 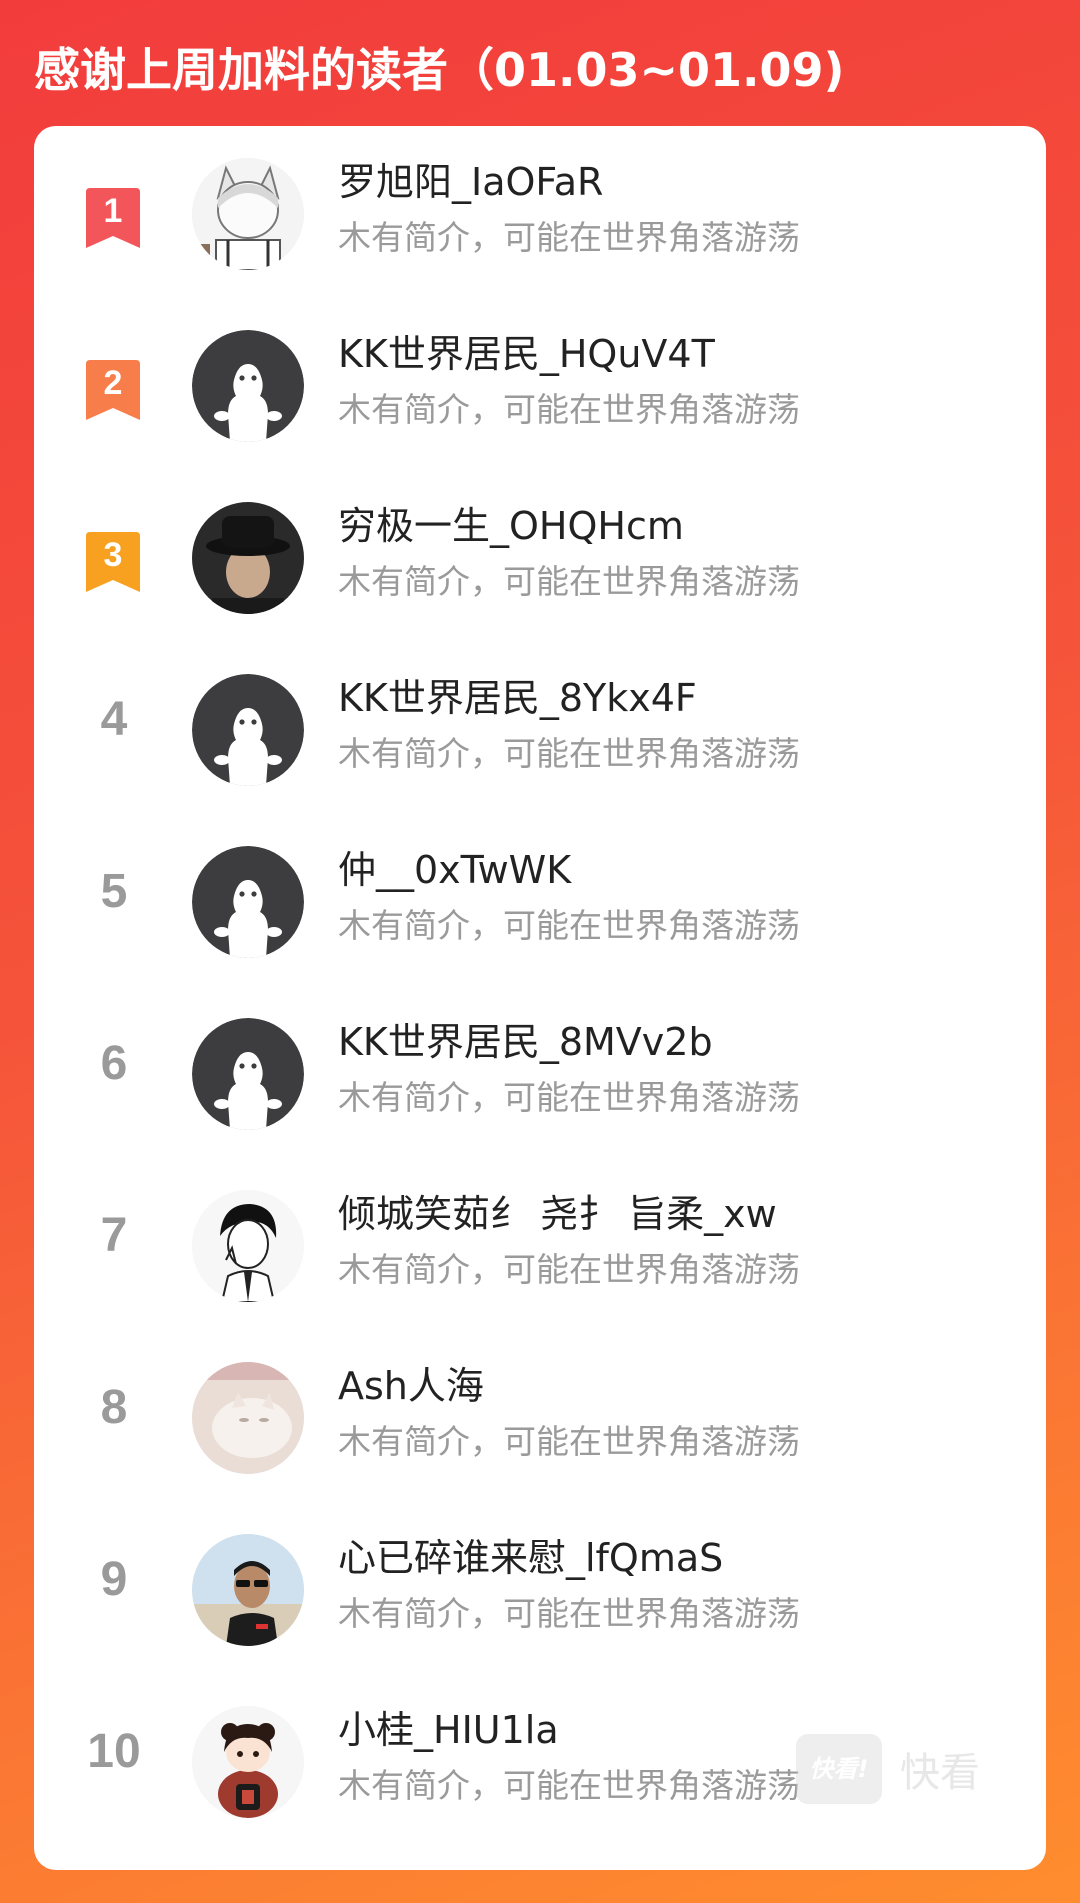 What do you see at coordinates (114, 719) in the screenshot?
I see `rank-number: 4` at bounding box center [114, 719].